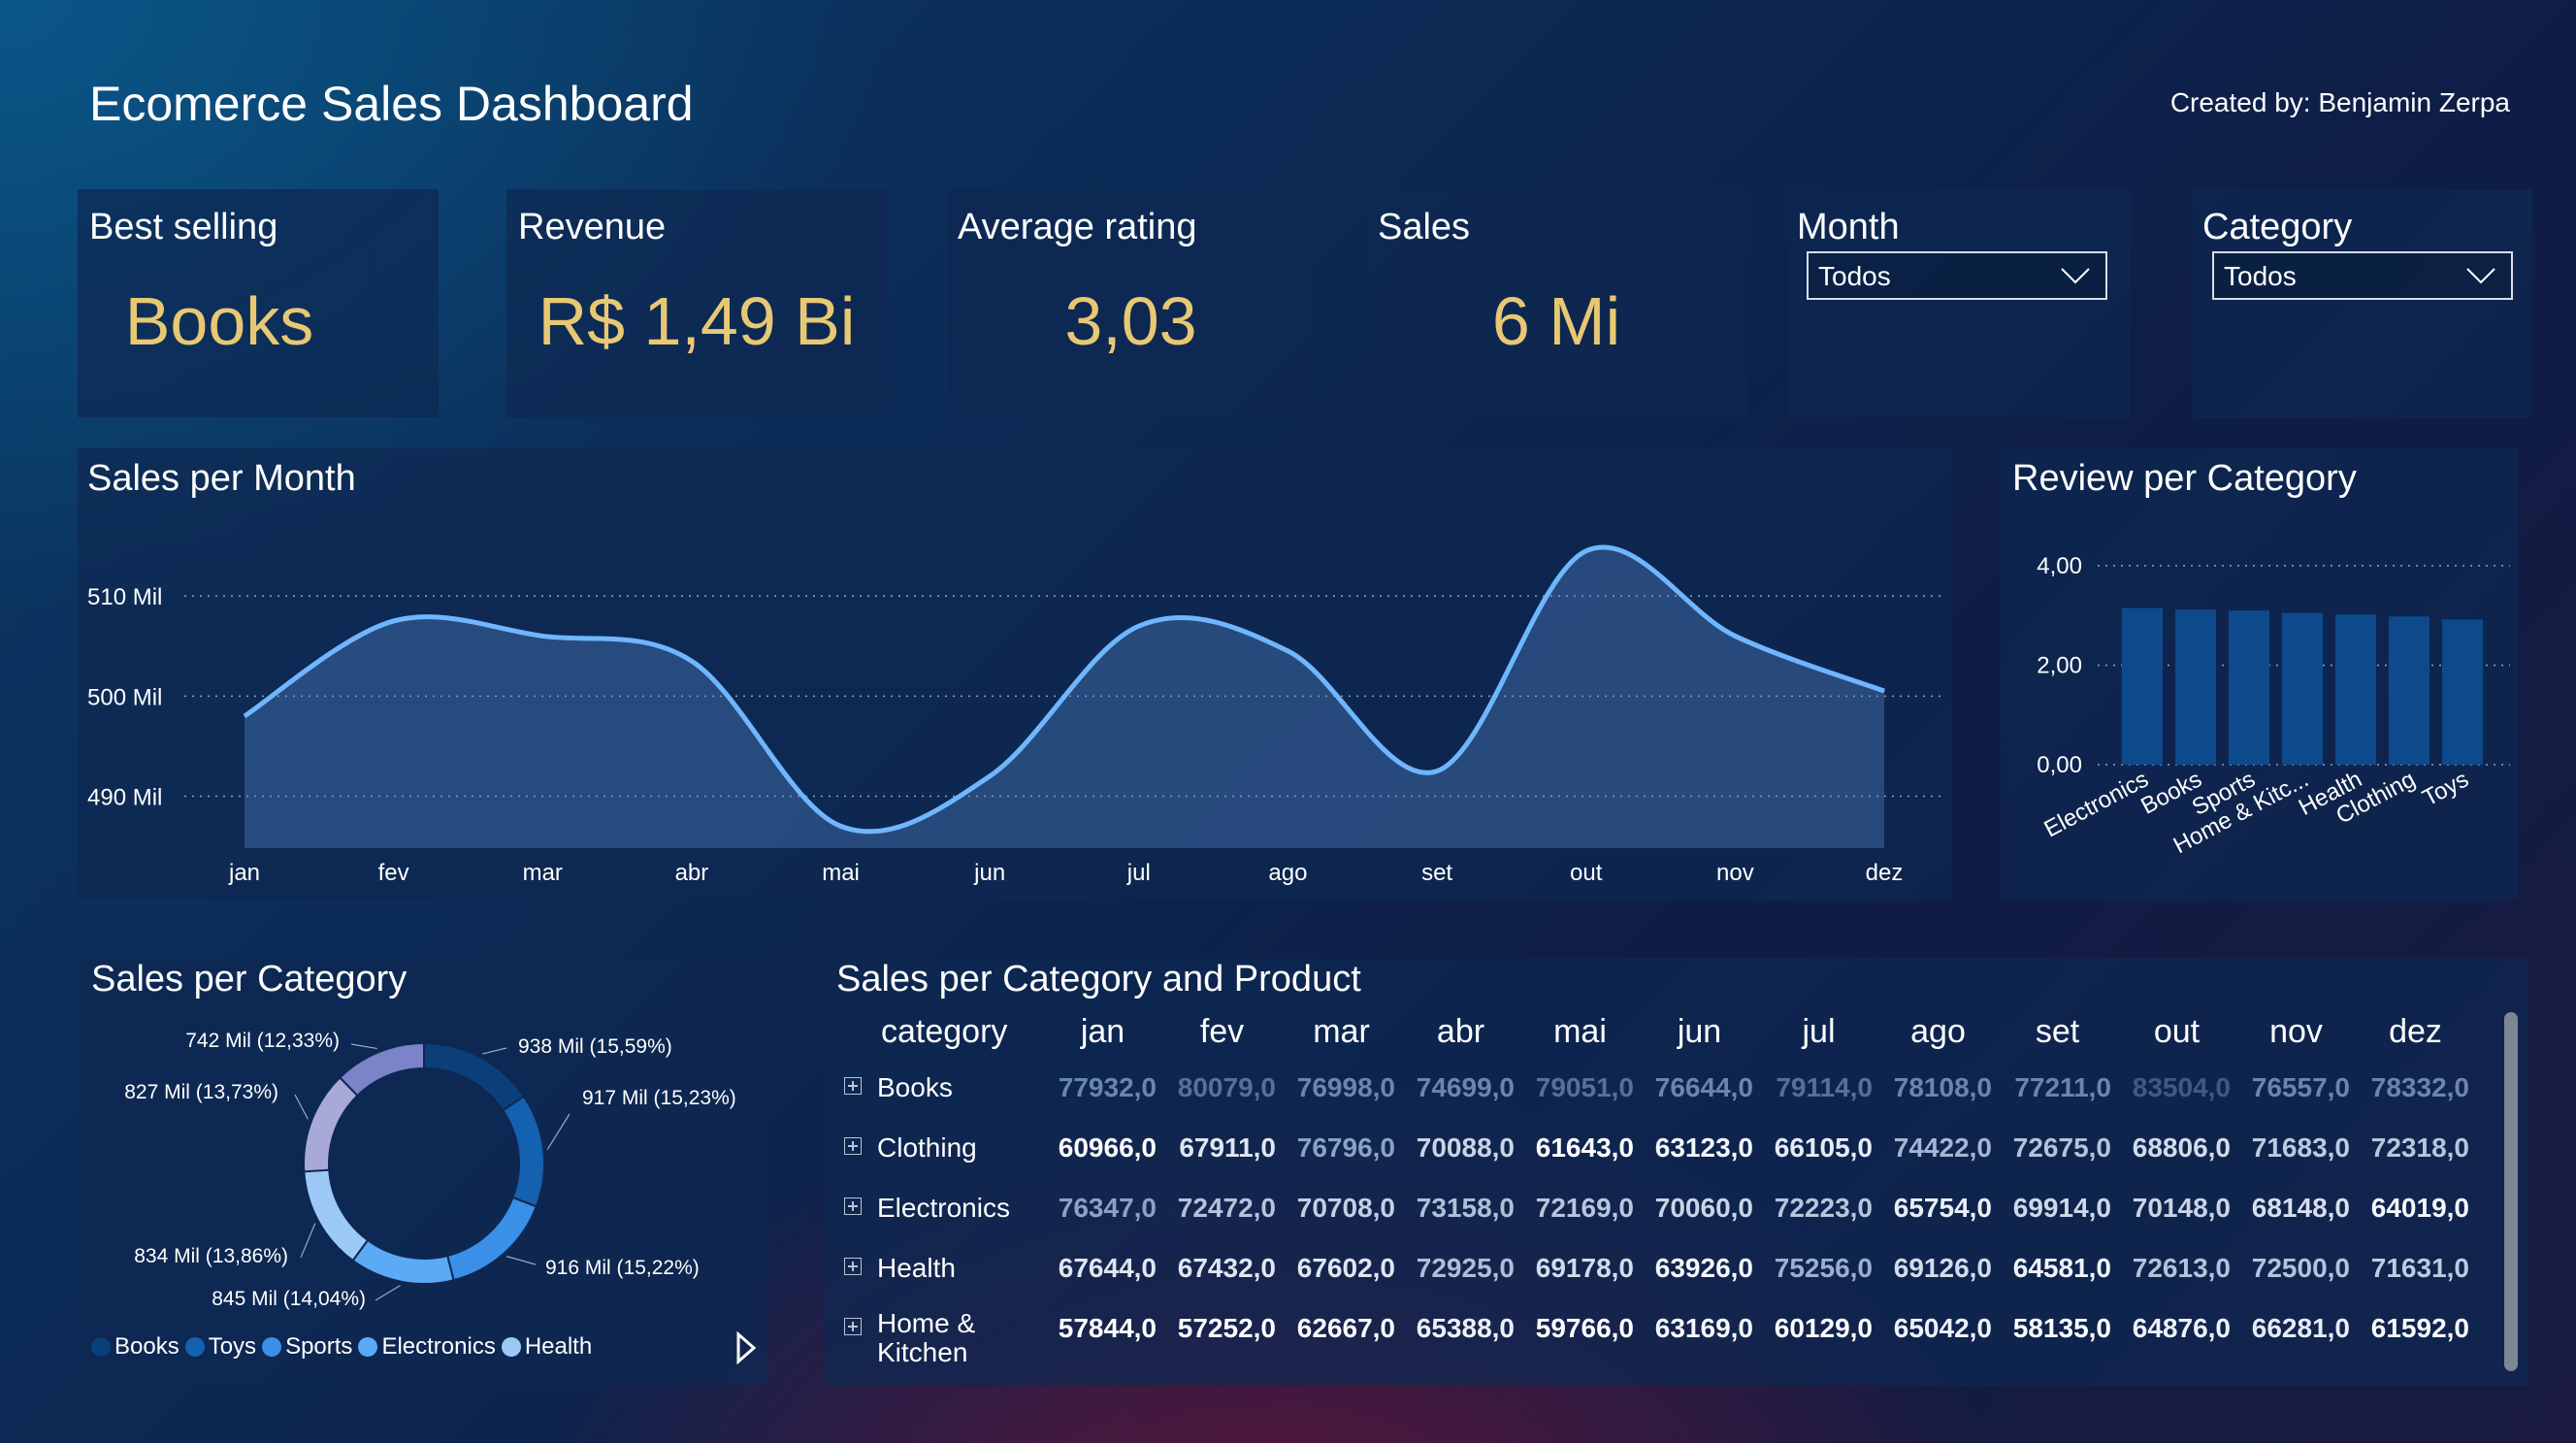 The image size is (2576, 1443). I want to click on value-cell: 67602,0, so click(1345, 1268).